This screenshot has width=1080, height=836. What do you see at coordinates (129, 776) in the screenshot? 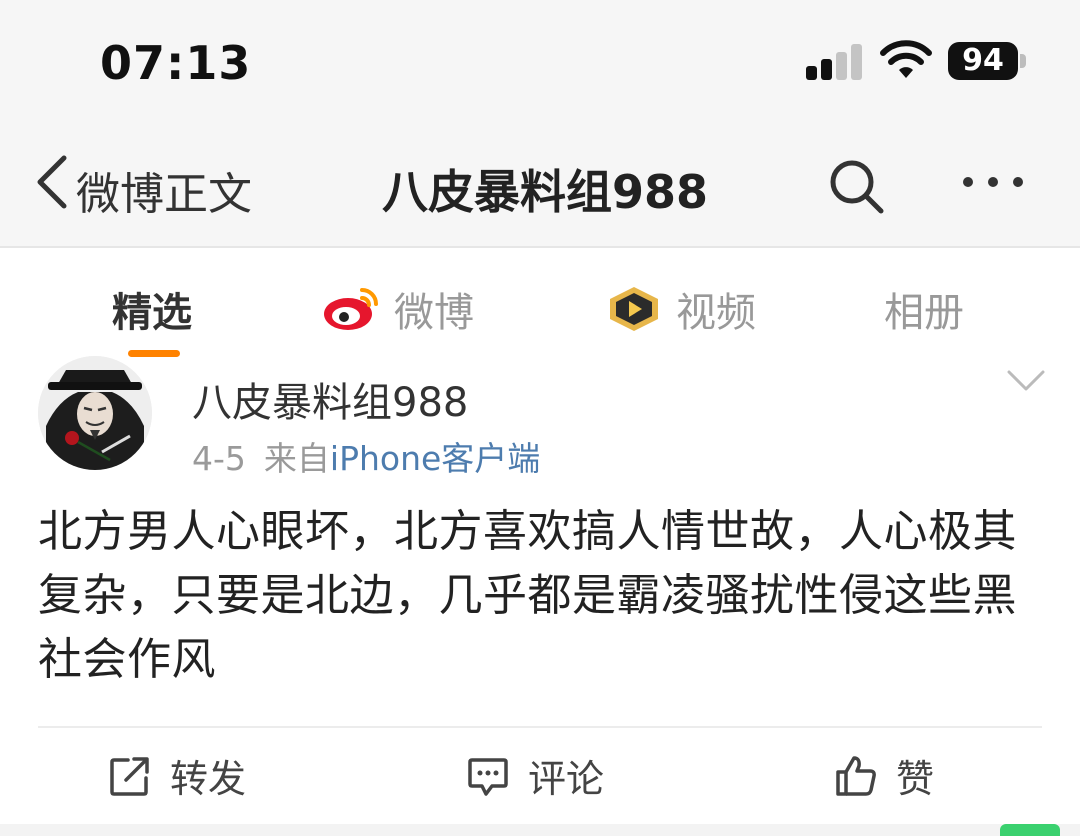
I see `repost-icon` at bounding box center [129, 776].